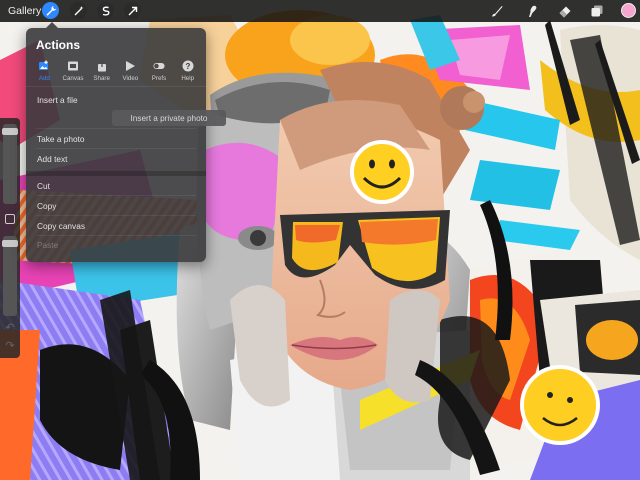  I want to click on smudge-icon, so click(532, 11).